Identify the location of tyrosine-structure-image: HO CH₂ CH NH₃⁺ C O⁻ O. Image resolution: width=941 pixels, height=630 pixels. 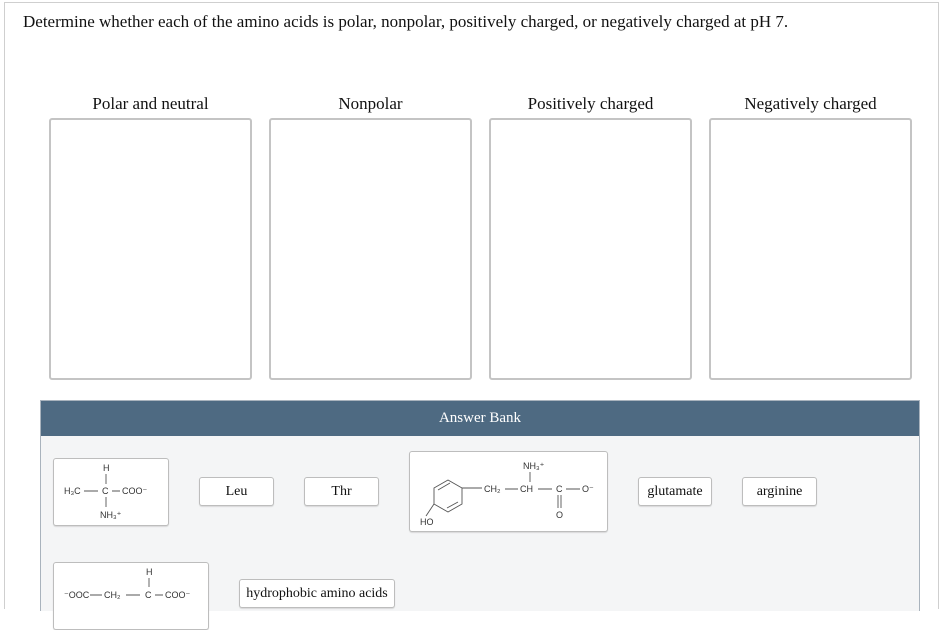
(507, 494).